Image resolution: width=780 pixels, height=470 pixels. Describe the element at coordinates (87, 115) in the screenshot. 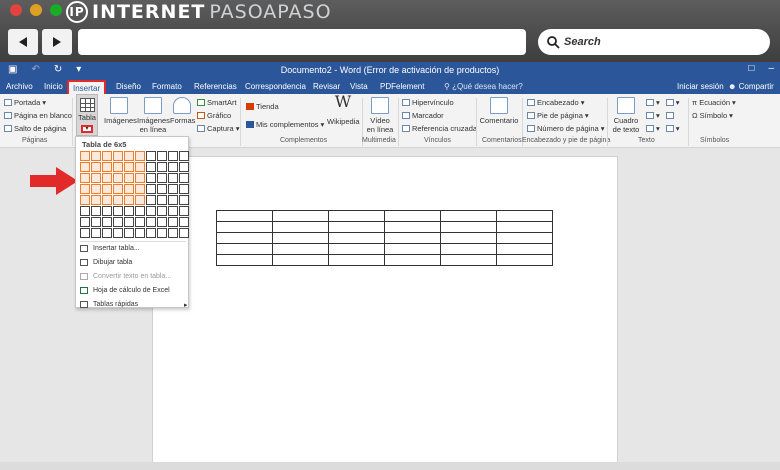

I see `table-button: Tabla ▾` at that location.